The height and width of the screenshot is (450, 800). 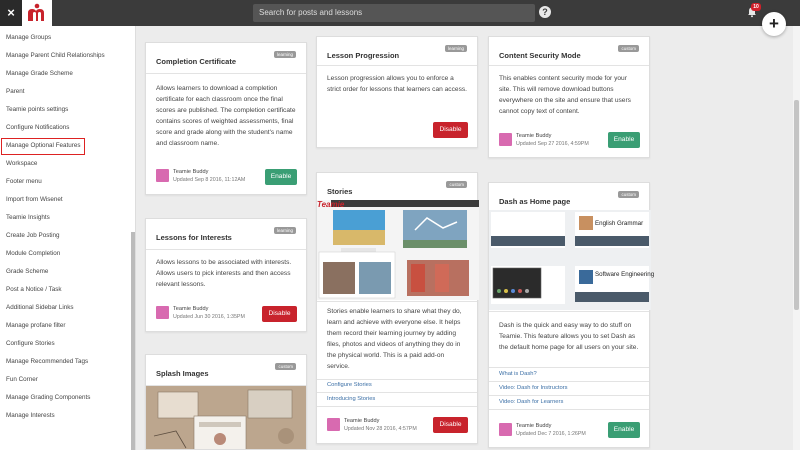 I want to click on sidebar-item-optional-features: Manage Optional Features, so click(x=43, y=146).